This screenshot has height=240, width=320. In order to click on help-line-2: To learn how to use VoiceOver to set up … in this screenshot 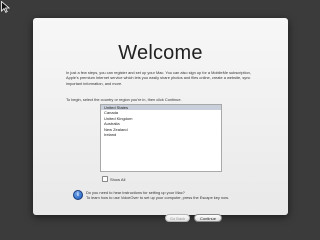, I will do `click(157, 197)`.